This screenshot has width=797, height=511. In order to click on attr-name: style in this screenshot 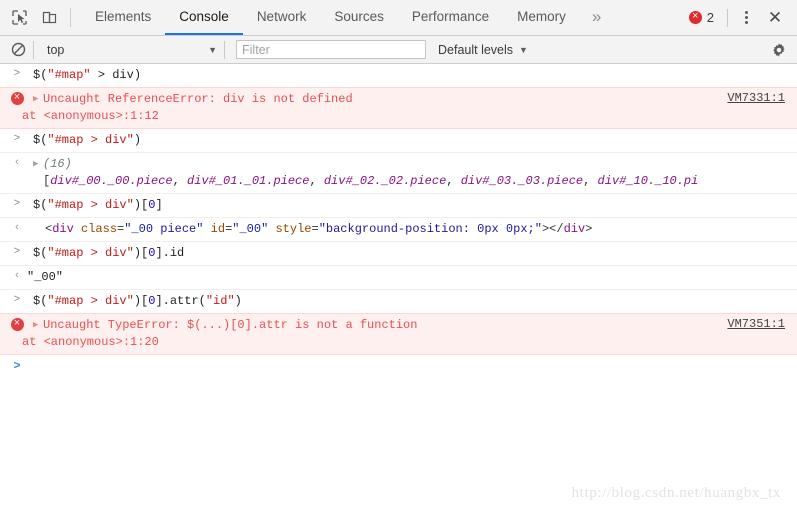, I will do `click(293, 229)`.